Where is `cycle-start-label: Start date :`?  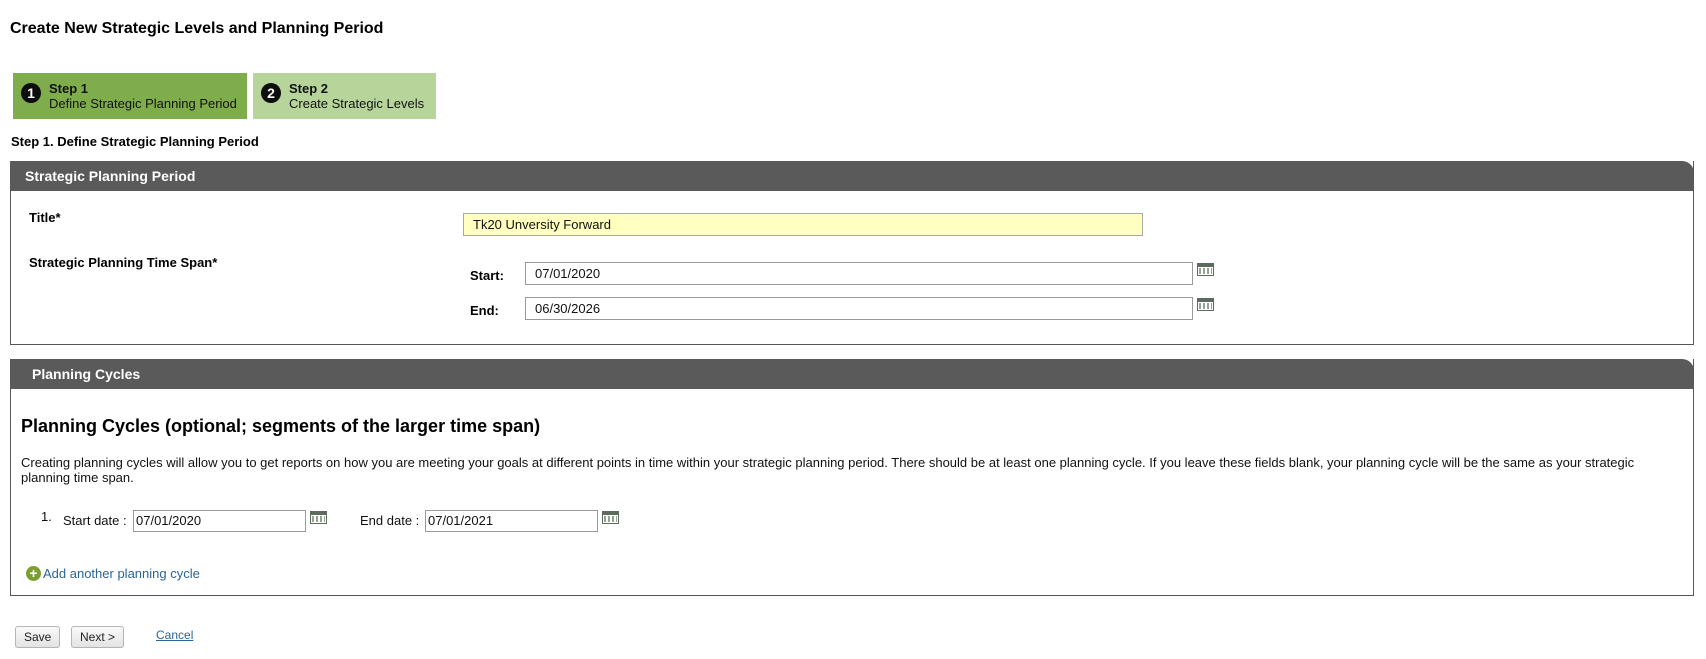
cycle-start-label: Start date : is located at coordinates (95, 520).